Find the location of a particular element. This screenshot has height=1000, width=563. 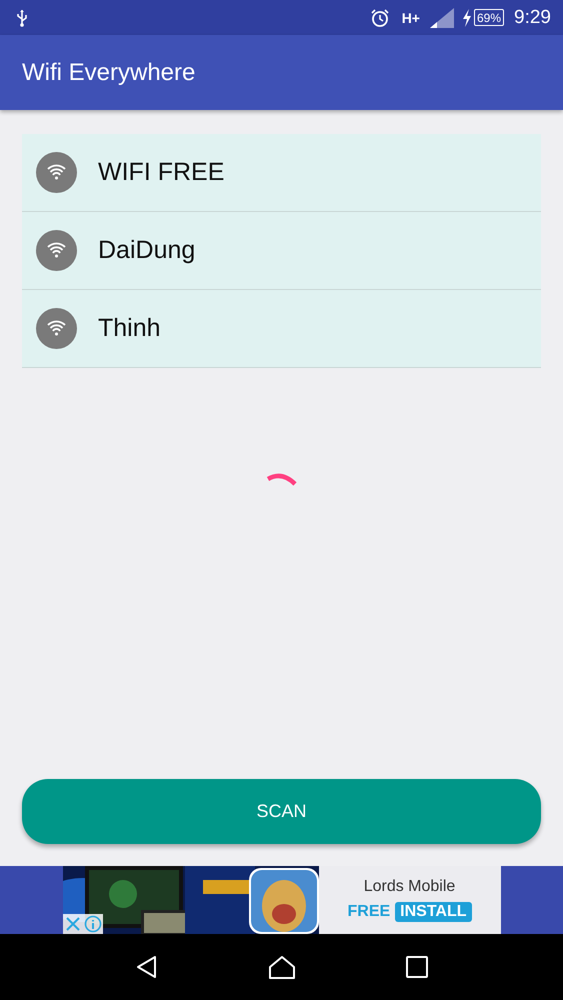

recents-icon is located at coordinates (417, 967).